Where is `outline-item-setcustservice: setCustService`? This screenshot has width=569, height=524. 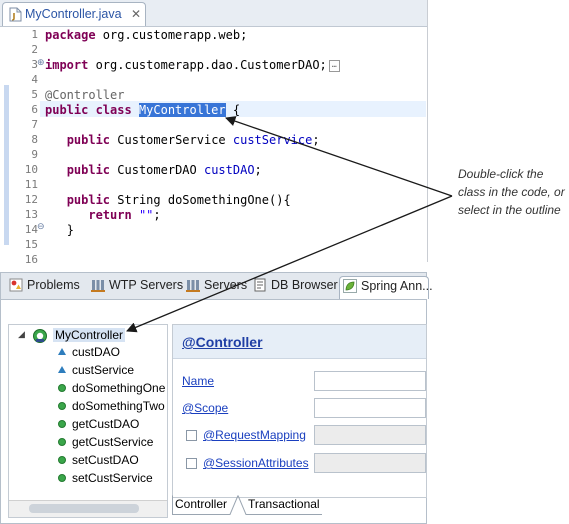
outline-item-setcustservice: setCustService is located at coordinates (105, 478).